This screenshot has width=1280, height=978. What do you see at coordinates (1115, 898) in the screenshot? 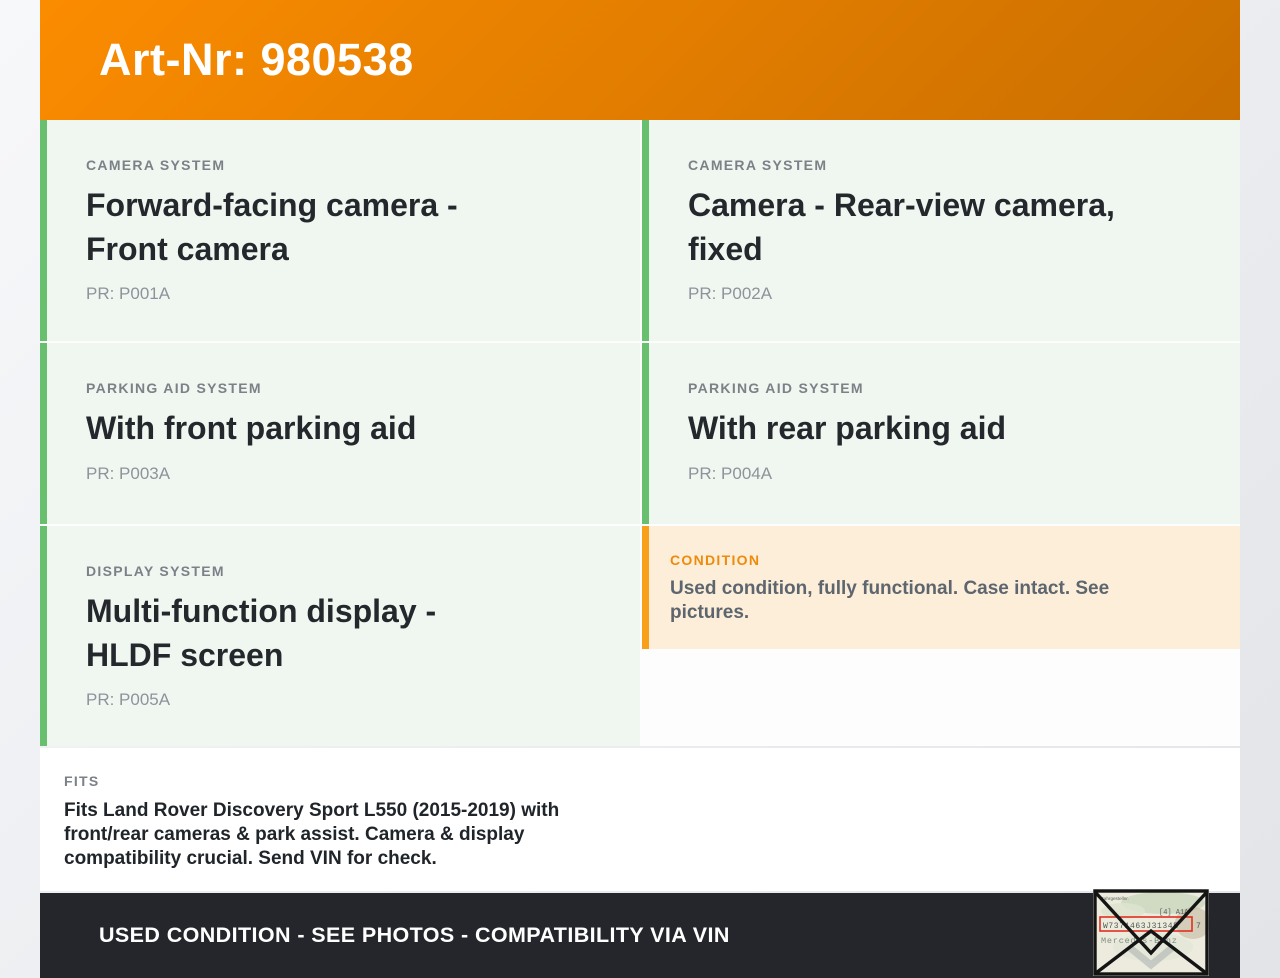
I see `doc-field-label: Fahrgestellnr.` at bounding box center [1115, 898].